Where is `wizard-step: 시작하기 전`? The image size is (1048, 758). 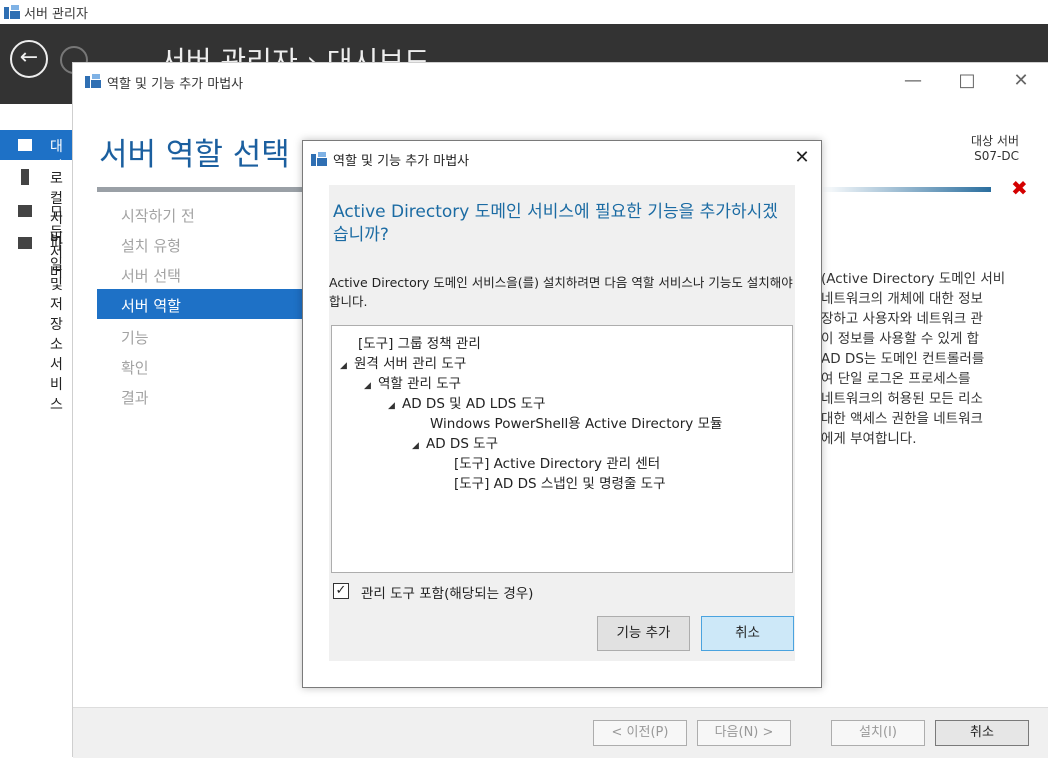 wizard-step: 시작하기 전 is located at coordinates (158, 216).